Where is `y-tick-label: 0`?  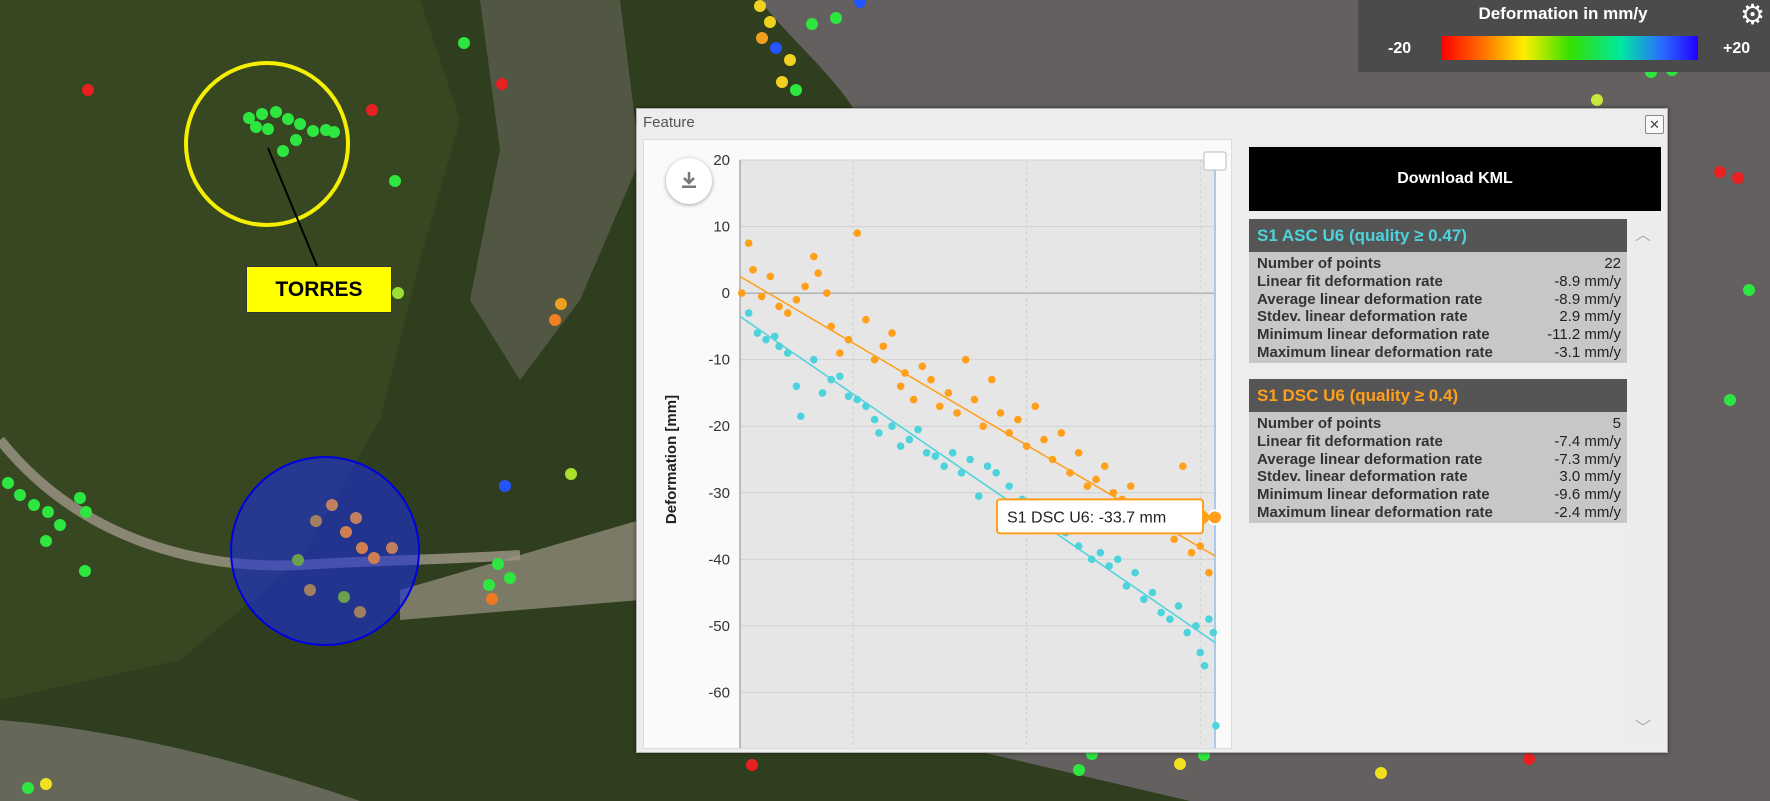
y-tick-label: 0 is located at coordinates (726, 293).